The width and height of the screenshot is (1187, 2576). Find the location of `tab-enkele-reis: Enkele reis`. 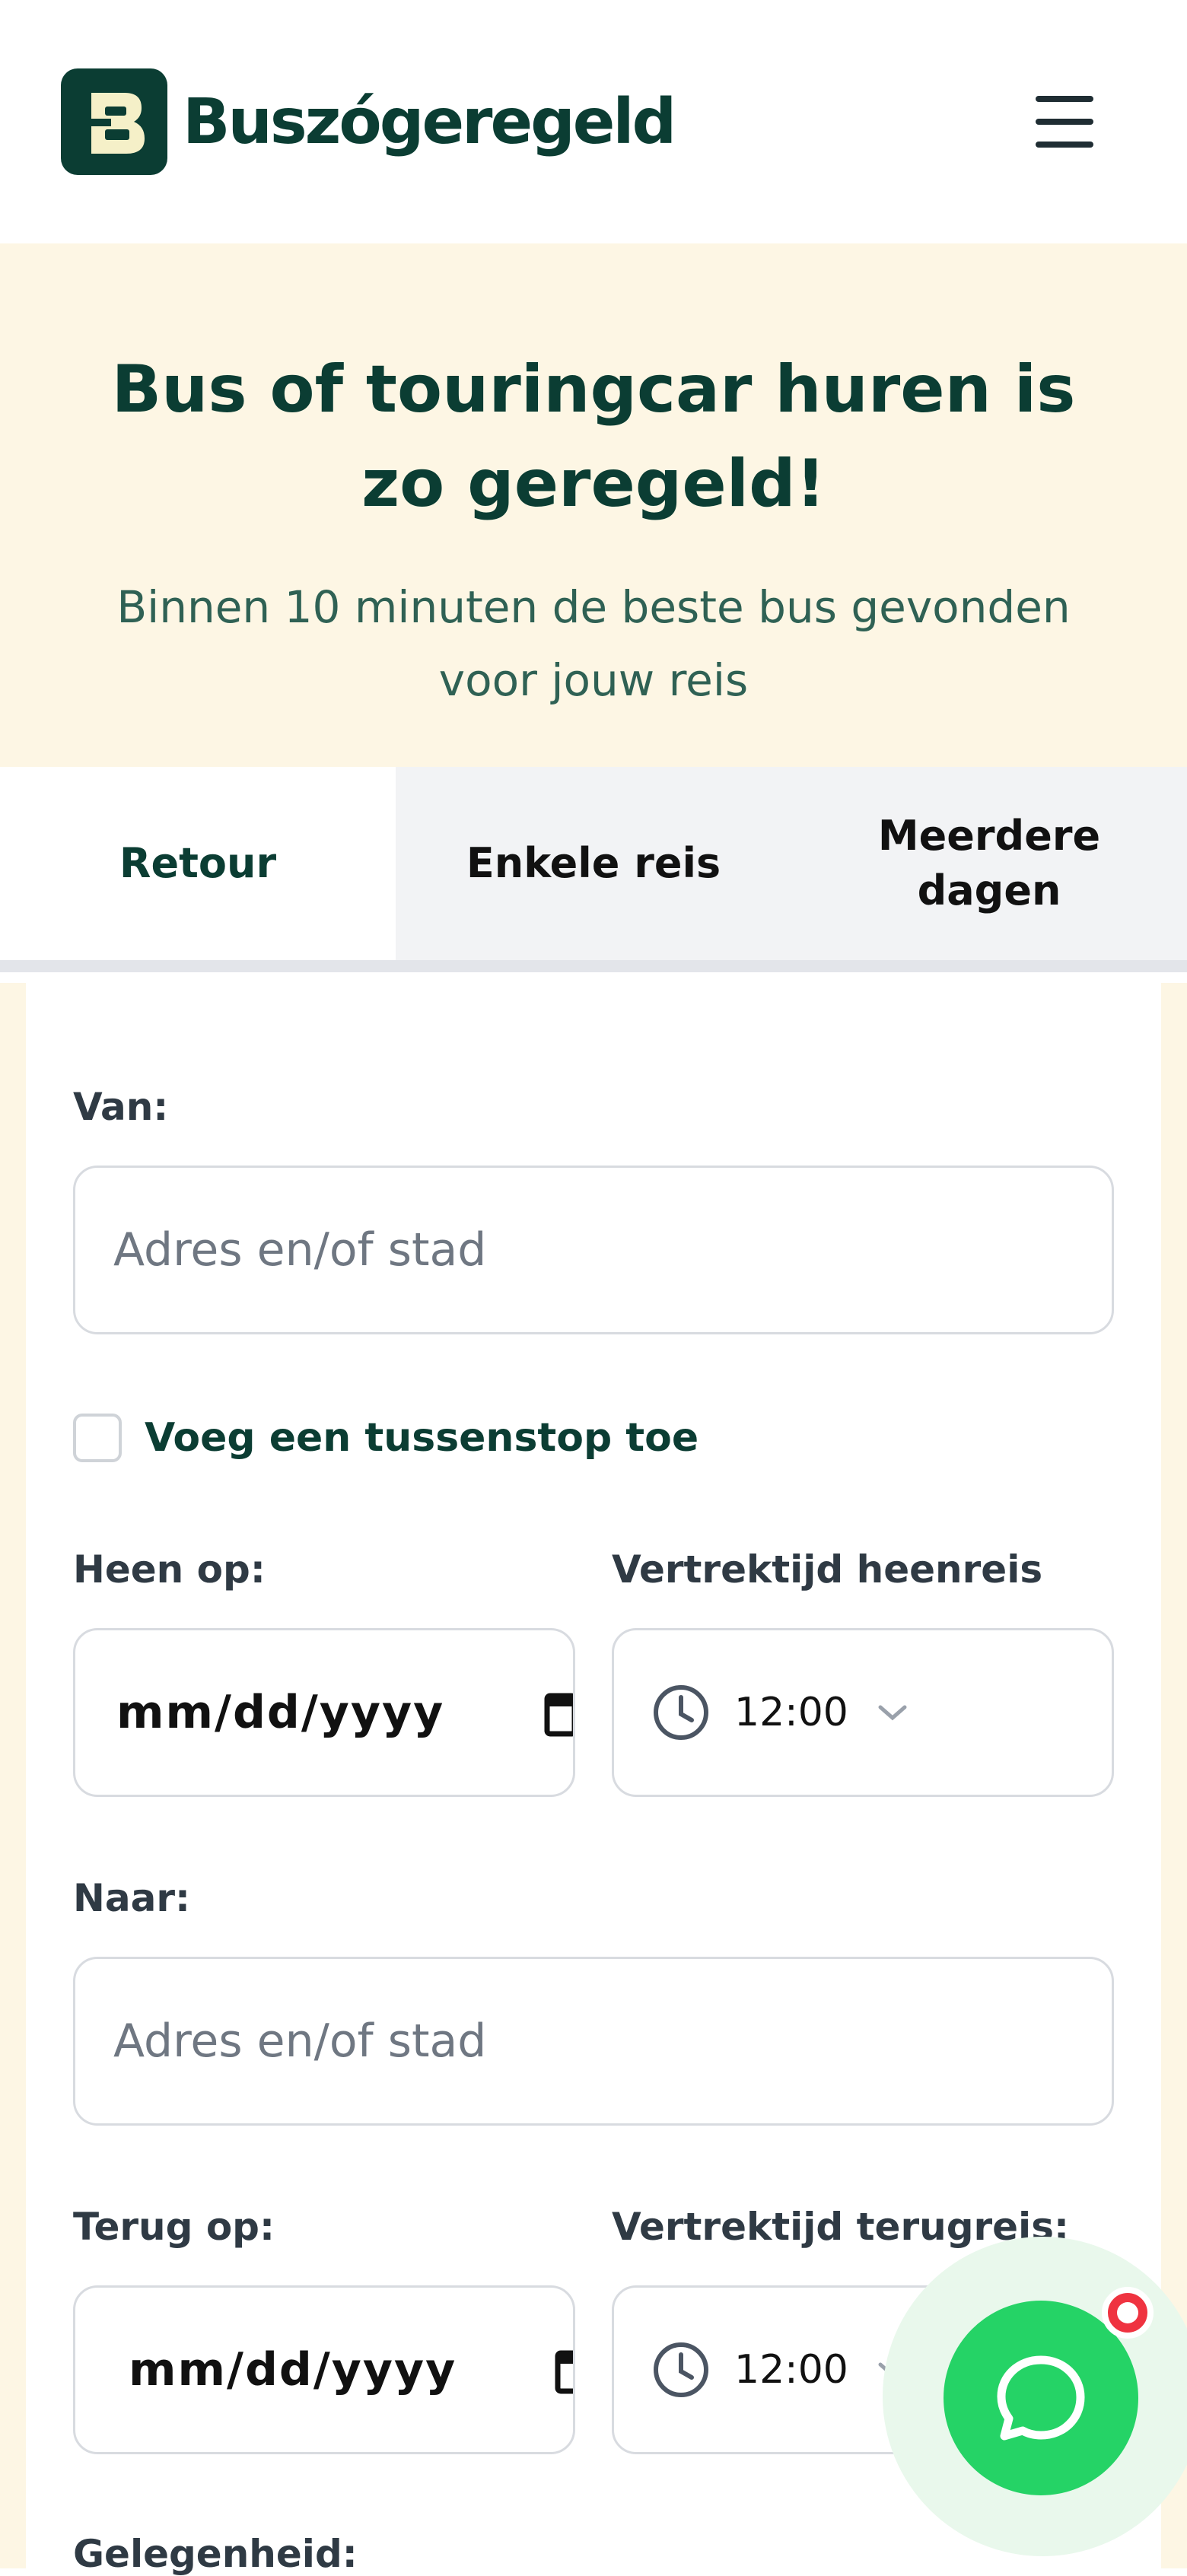

tab-enkele-reis: Enkele reis is located at coordinates (593, 863).